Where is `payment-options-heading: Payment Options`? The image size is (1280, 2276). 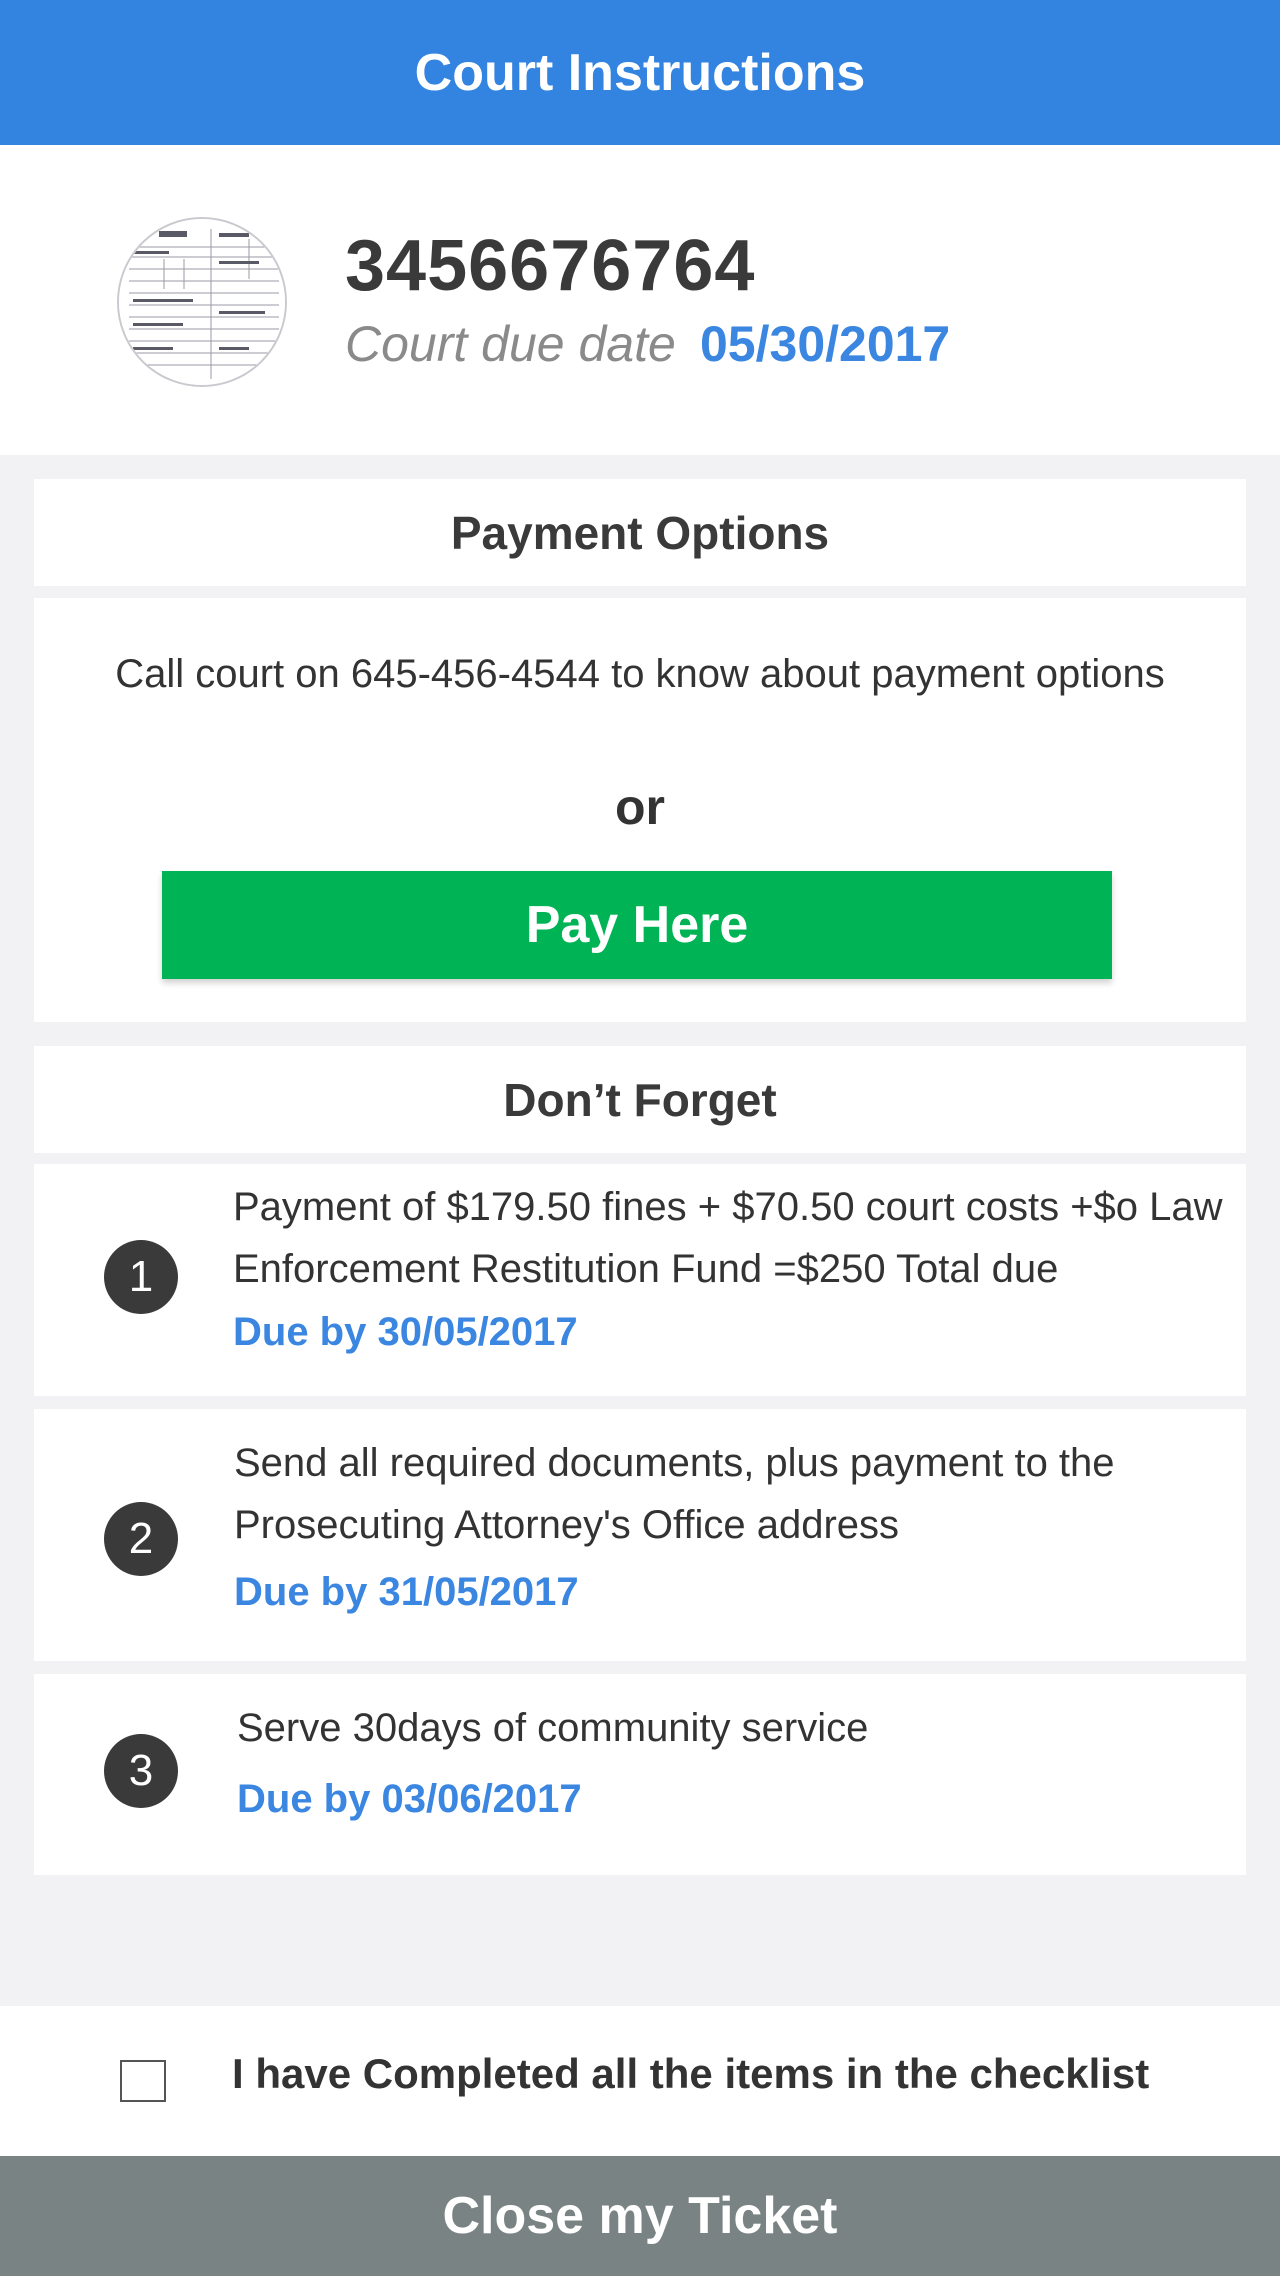
payment-options-heading: Payment Options is located at coordinates (640, 532).